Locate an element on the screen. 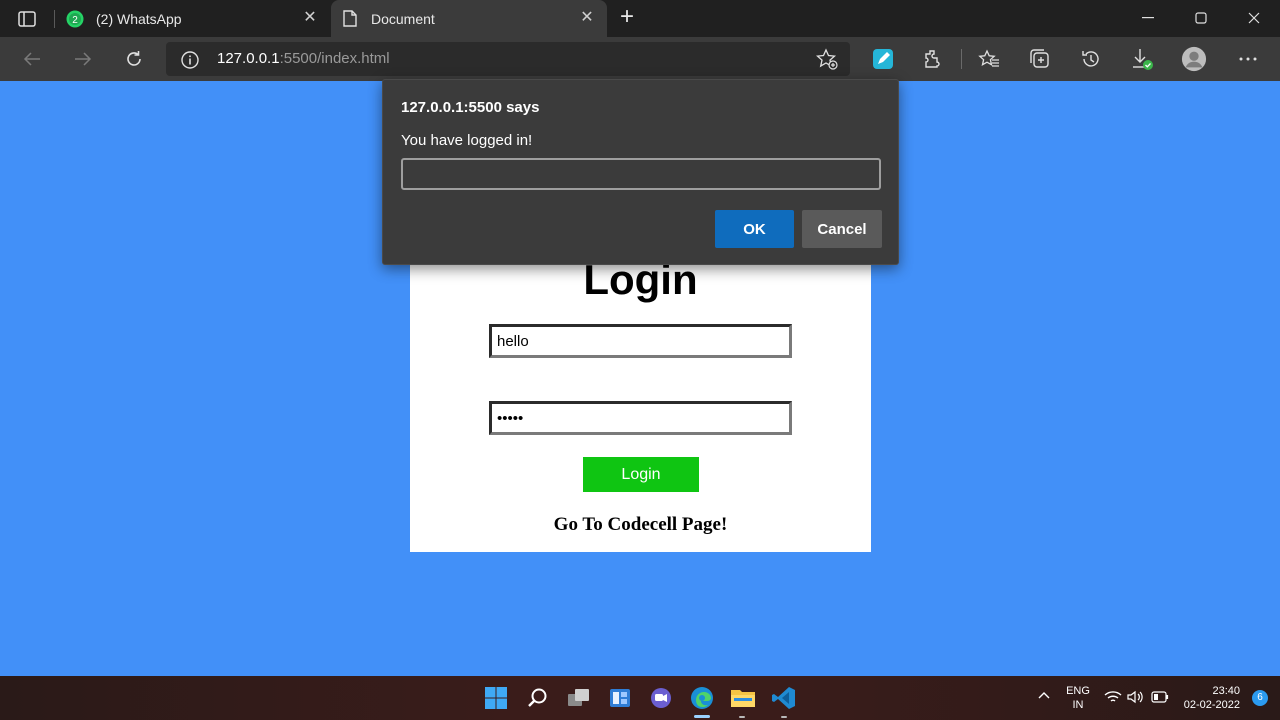 This screenshot has height=720, width=1280. more-menu-icon is located at coordinates (1248, 59).